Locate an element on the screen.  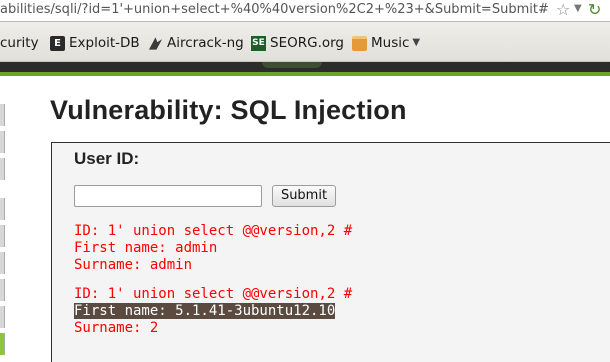
bookmark-label: curity is located at coordinates (19, 43).